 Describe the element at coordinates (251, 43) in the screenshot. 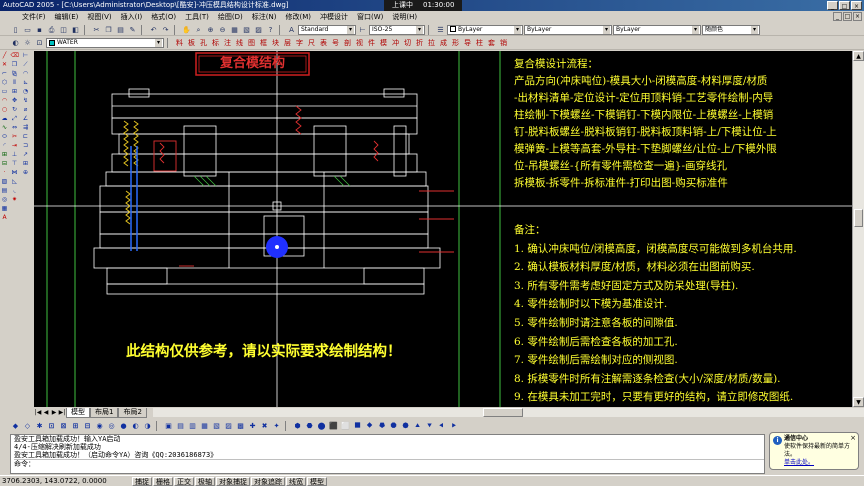

I see `die-tool-7-icon: 图` at that location.